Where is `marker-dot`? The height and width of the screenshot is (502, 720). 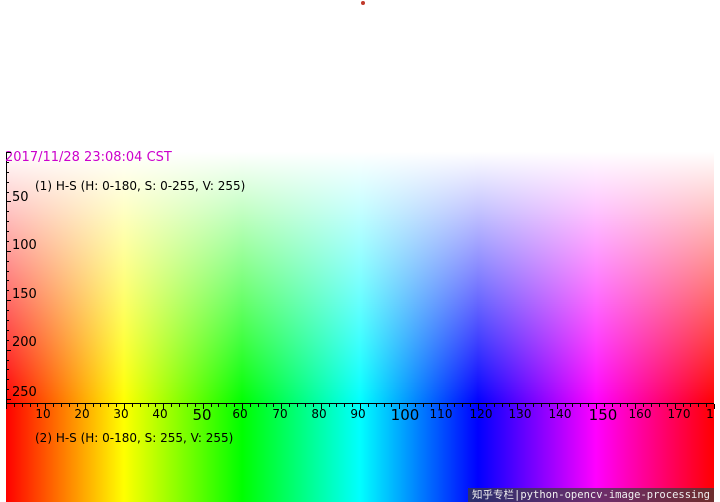
marker-dot is located at coordinates (363, 3).